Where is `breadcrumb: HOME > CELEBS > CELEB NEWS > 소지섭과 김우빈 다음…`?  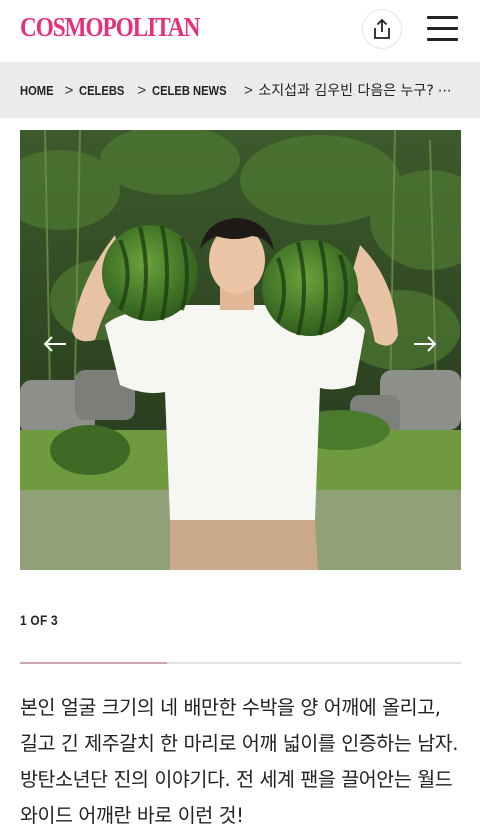
breadcrumb: HOME > CELEBS > CELEB NEWS > 소지섭과 김우빈 다음… is located at coordinates (240, 90).